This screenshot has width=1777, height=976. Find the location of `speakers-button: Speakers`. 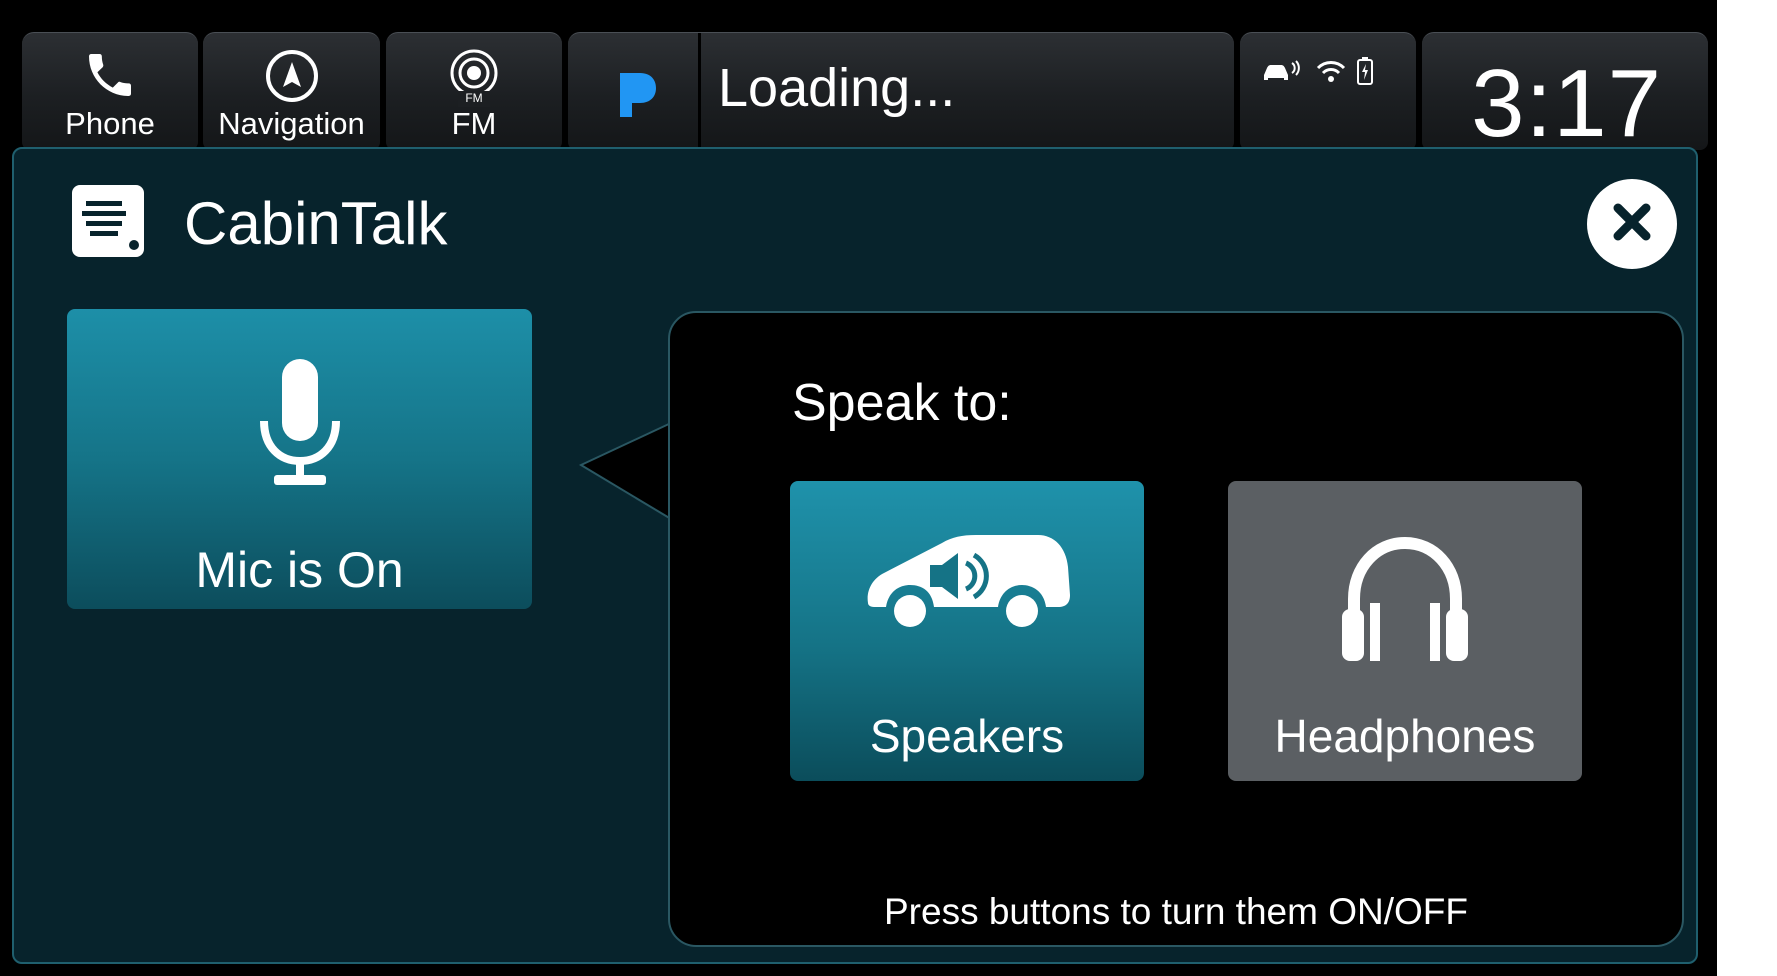

speakers-button: Speakers is located at coordinates (967, 631).